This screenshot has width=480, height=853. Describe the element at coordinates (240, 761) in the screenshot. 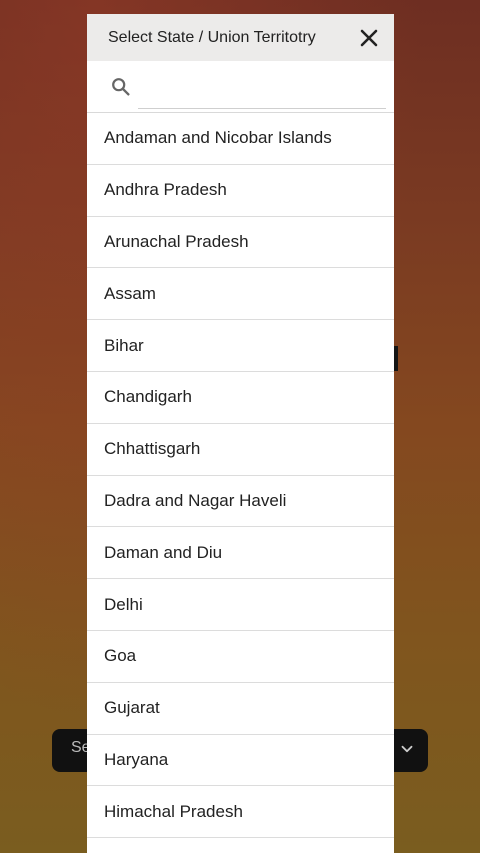

I see `state-item: Haryana` at that location.